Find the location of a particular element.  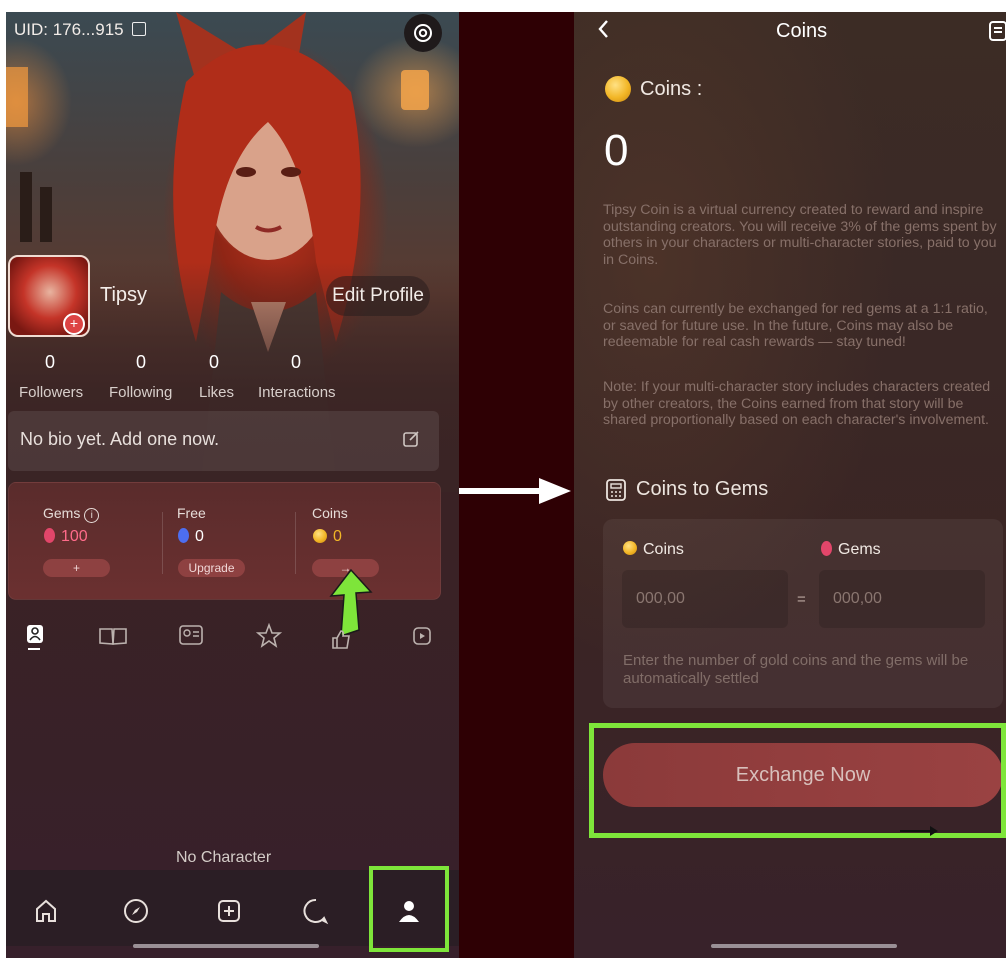

coins-label: Coins is located at coordinates (330, 513).